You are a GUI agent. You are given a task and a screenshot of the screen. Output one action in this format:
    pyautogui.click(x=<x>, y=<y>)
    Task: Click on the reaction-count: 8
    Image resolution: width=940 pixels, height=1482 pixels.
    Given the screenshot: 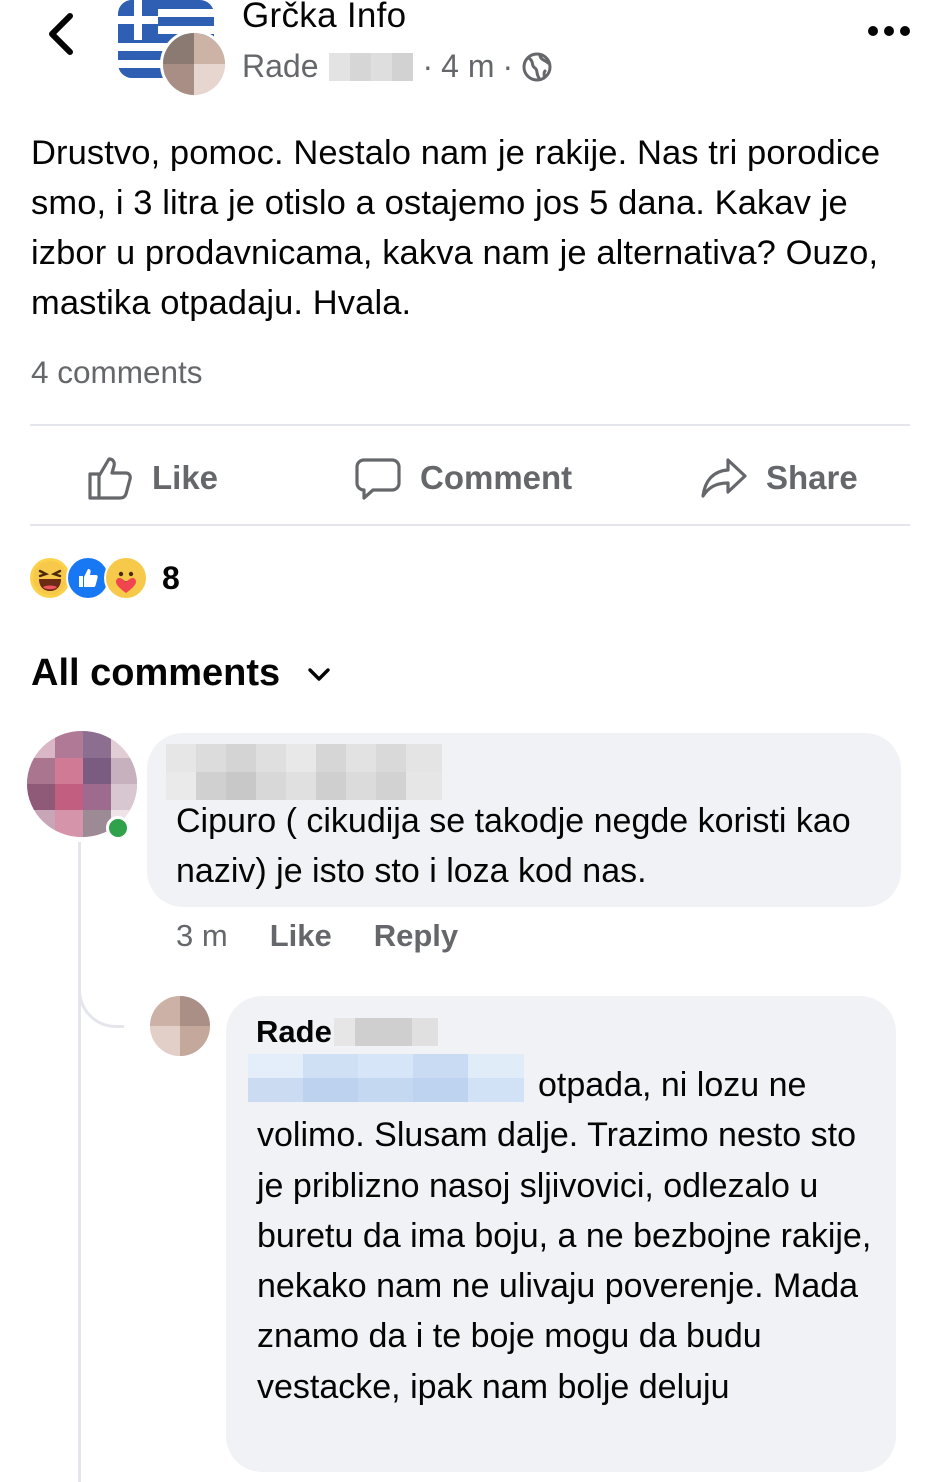 What is the action you would take?
    pyautogui.click(x=171, y=577)
    